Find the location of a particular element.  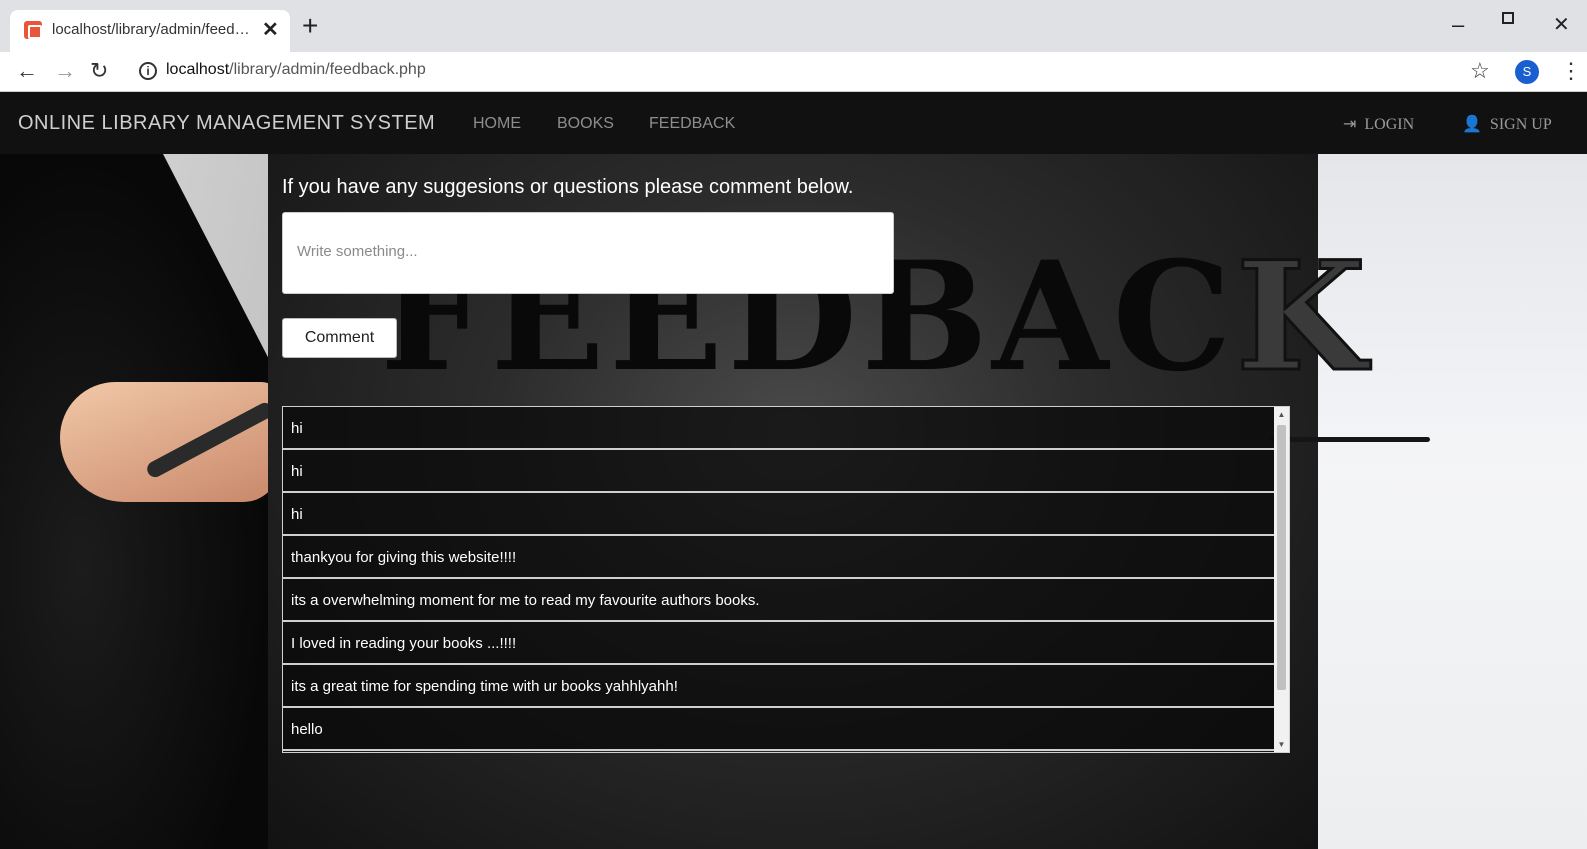

nav-books: BOOKS is located at coordinates (585, 124).